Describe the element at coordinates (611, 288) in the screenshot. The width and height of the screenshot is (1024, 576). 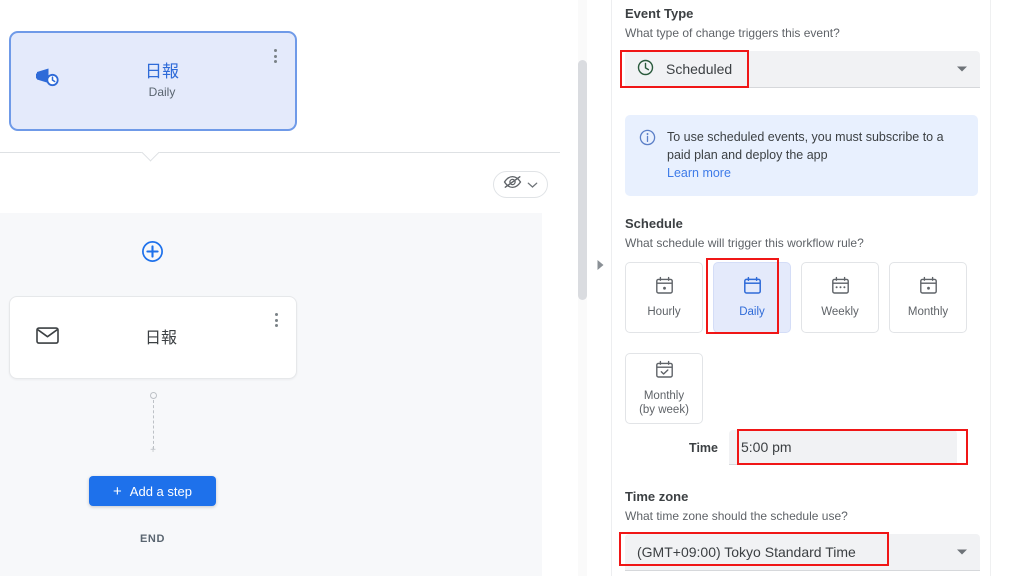
I see `panel-divider` at that location.